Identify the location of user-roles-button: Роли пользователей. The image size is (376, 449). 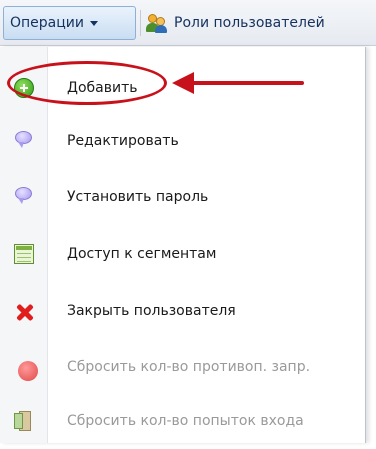
(235, 23).